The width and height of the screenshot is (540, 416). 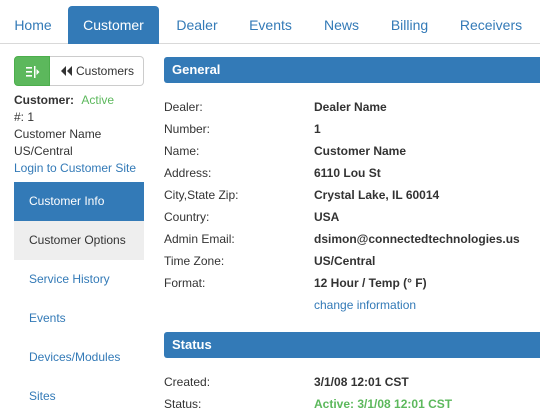 I want to click on tab-customer: Customer, so click(x=113, y=25).